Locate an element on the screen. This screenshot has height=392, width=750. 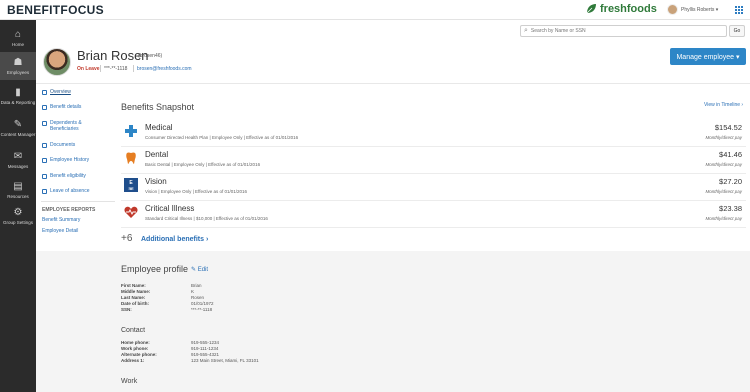
benefit-amount: $23.38 is located at coordinates (730, 208).